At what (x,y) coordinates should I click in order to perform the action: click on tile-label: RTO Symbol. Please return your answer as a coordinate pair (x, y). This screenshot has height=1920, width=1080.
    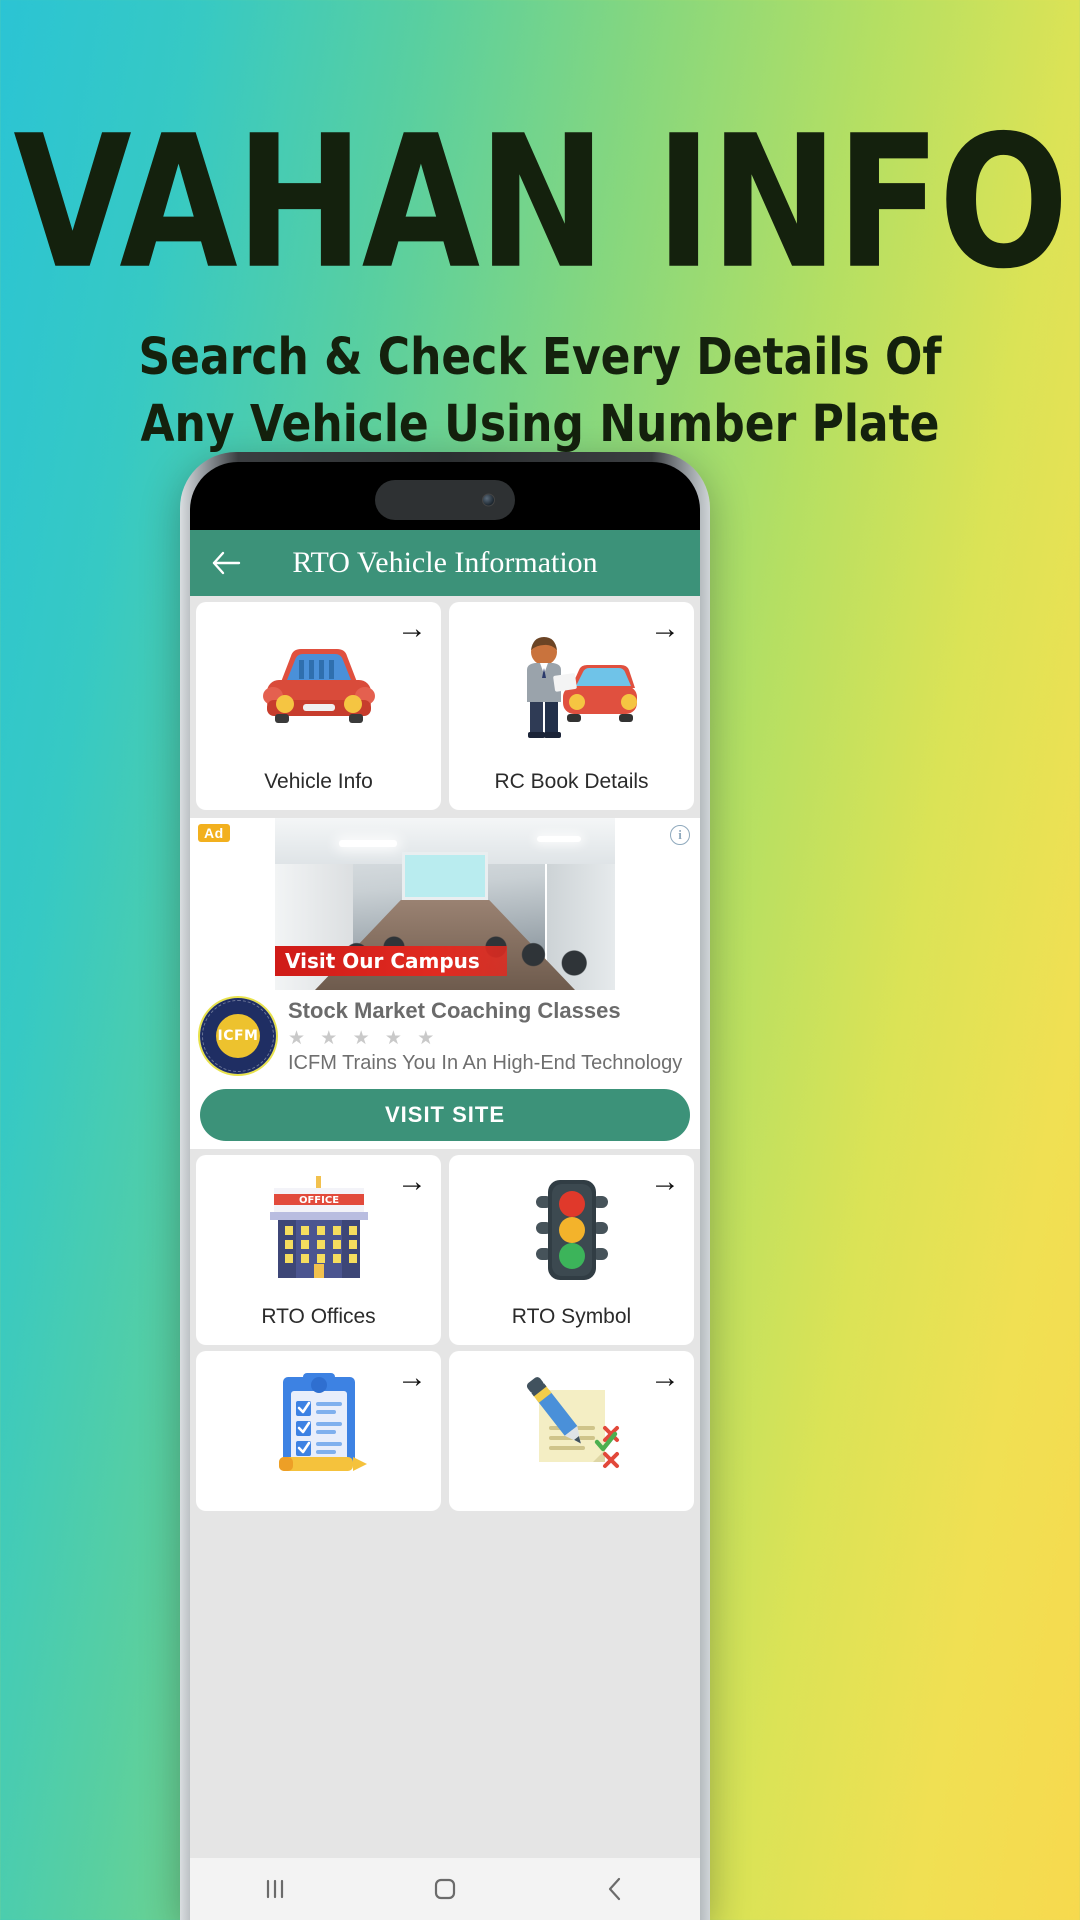
    Looking at the image, I should click on (571, 1316).